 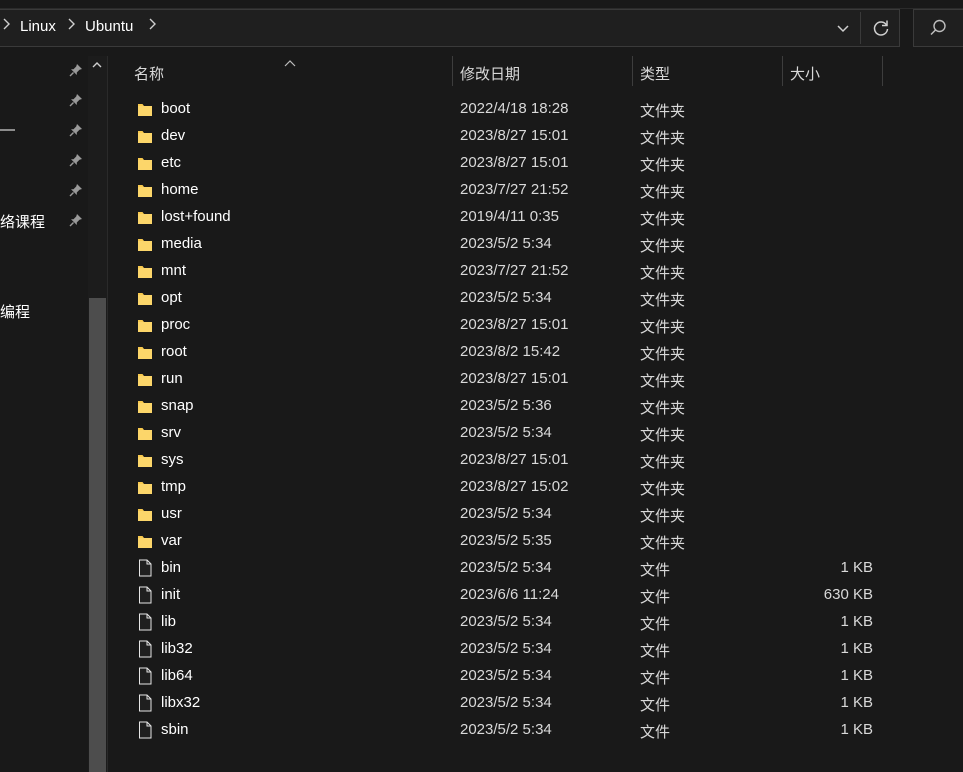 What do you see at coordinates (509, 460) in the screenshot?
I see `file-row: sys 2023/8/27 15:01 文件夹` at bounding box center [509, 460].